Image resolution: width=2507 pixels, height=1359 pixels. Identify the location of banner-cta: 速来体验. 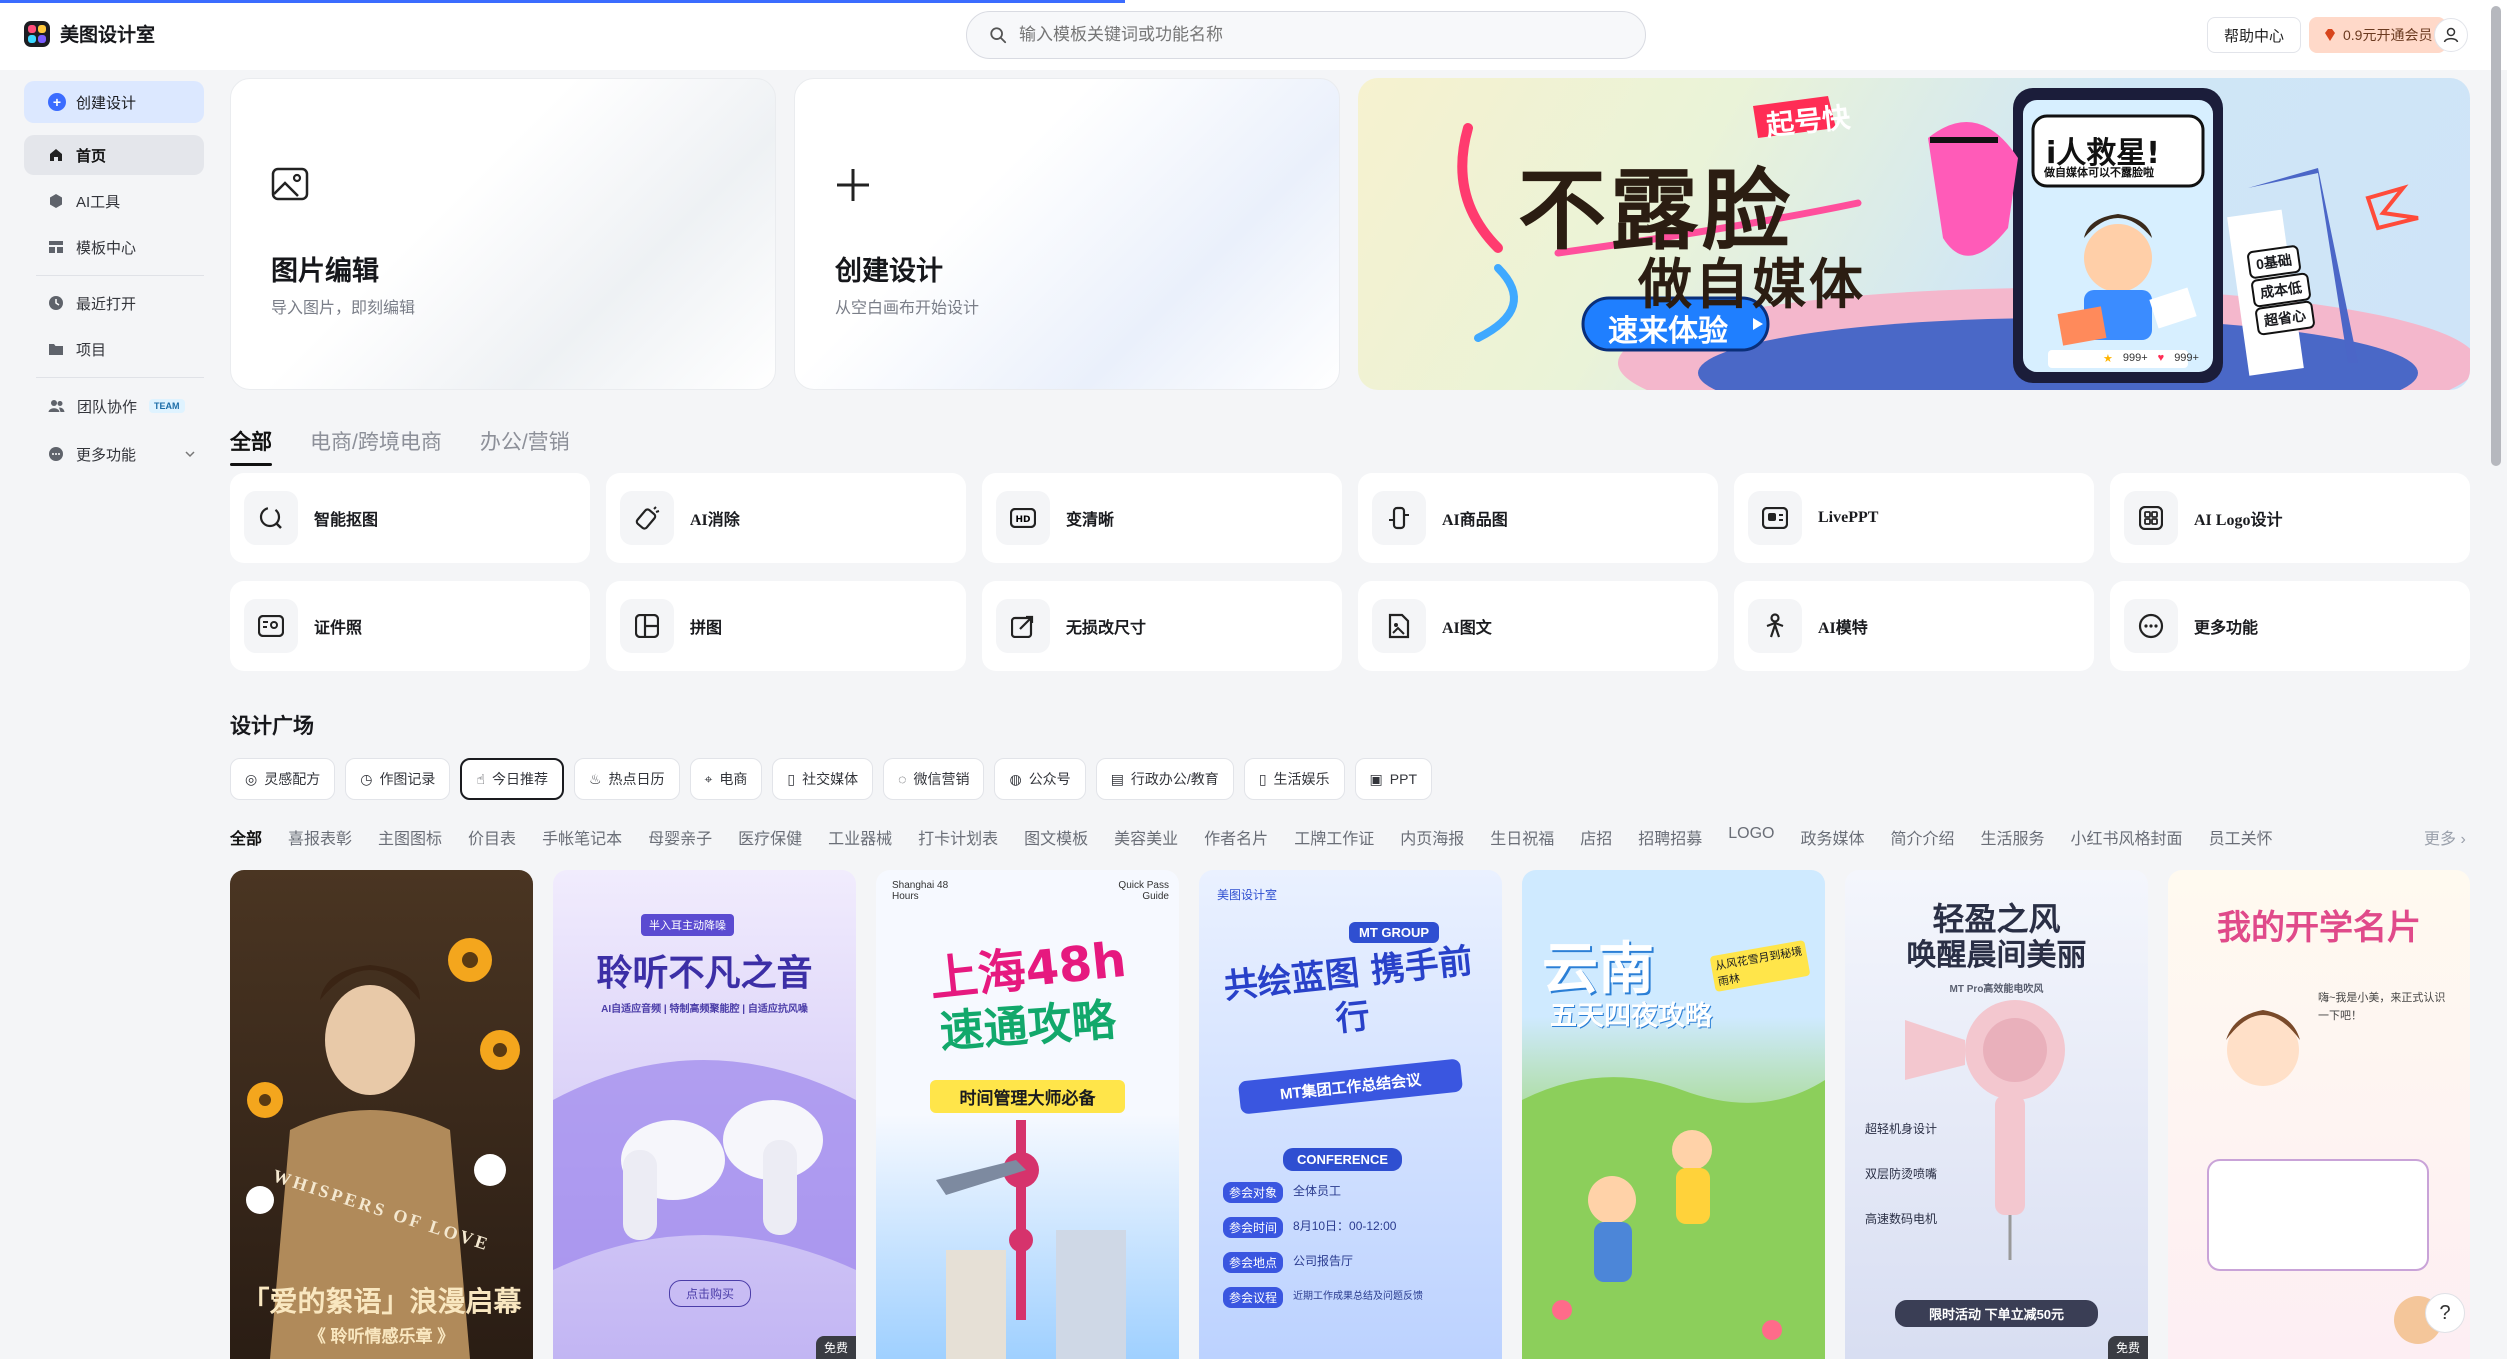
(1668, 328).